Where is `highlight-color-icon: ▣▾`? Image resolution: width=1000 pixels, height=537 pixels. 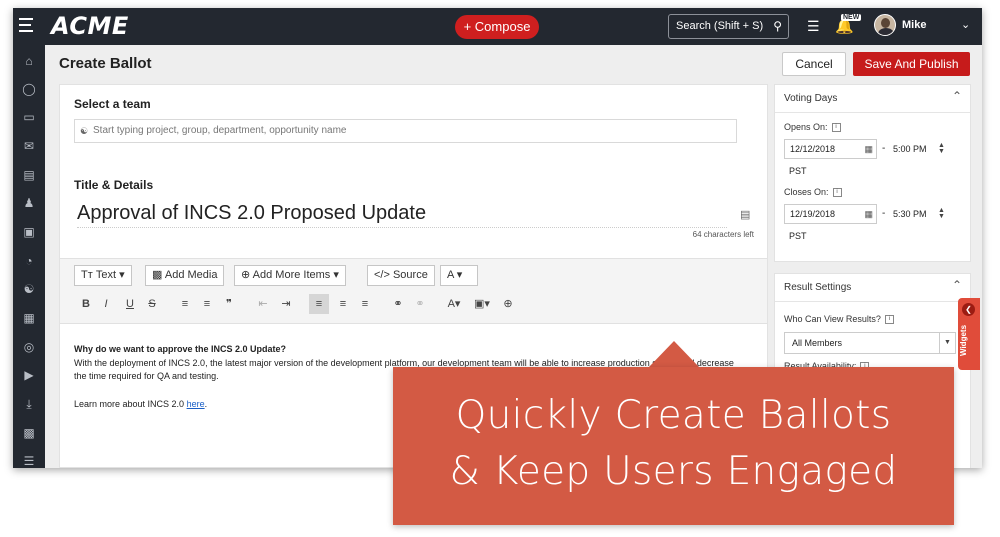
highlight-color-icon: ▣▾ is located at coordinates (482, 304).